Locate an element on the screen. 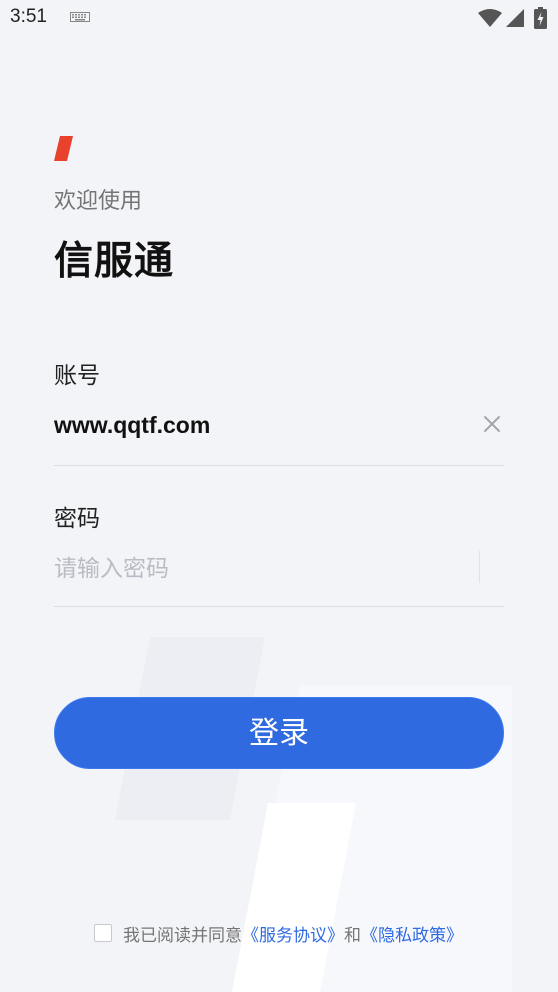 This screenshot has height=992, width=558. login-button: 登录 is located at coordinates (279, 733).